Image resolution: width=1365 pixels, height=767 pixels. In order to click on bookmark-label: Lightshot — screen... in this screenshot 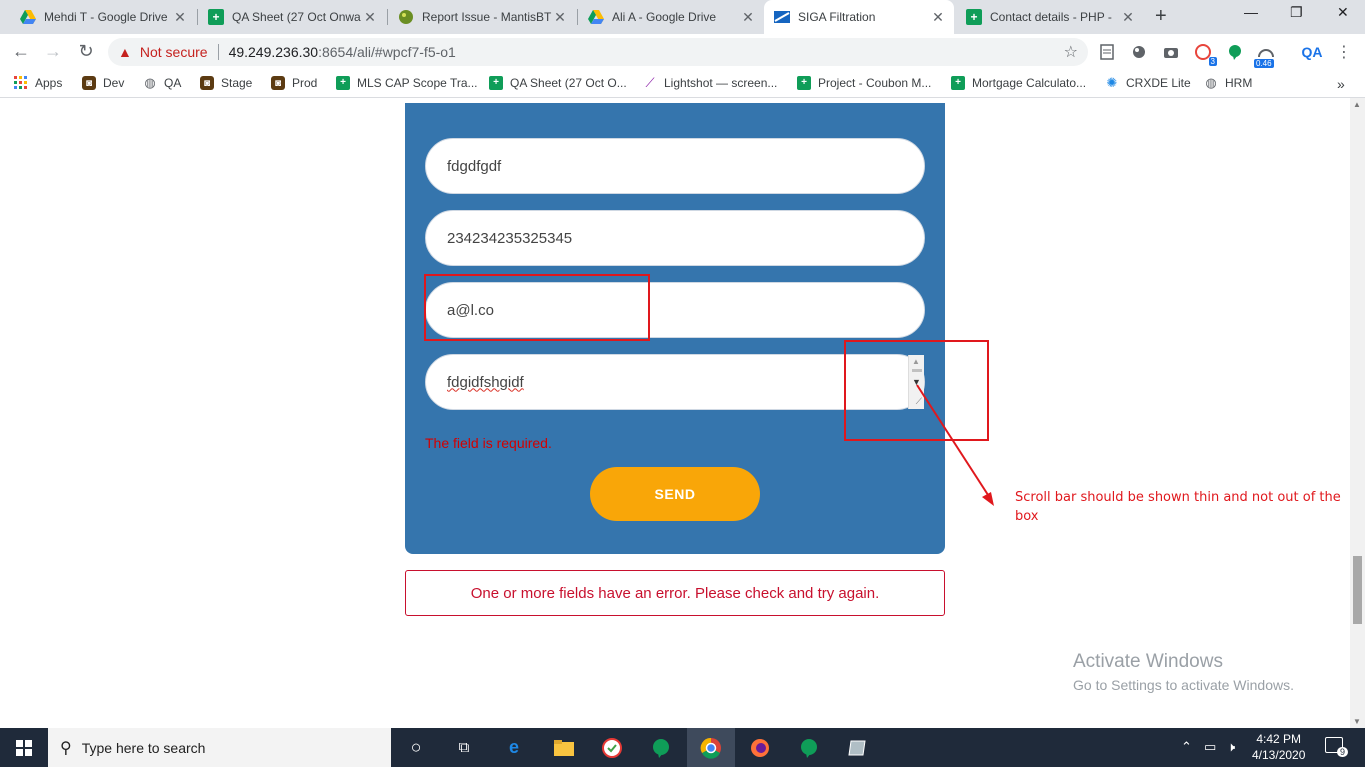, I will do `click(721, 83)`.